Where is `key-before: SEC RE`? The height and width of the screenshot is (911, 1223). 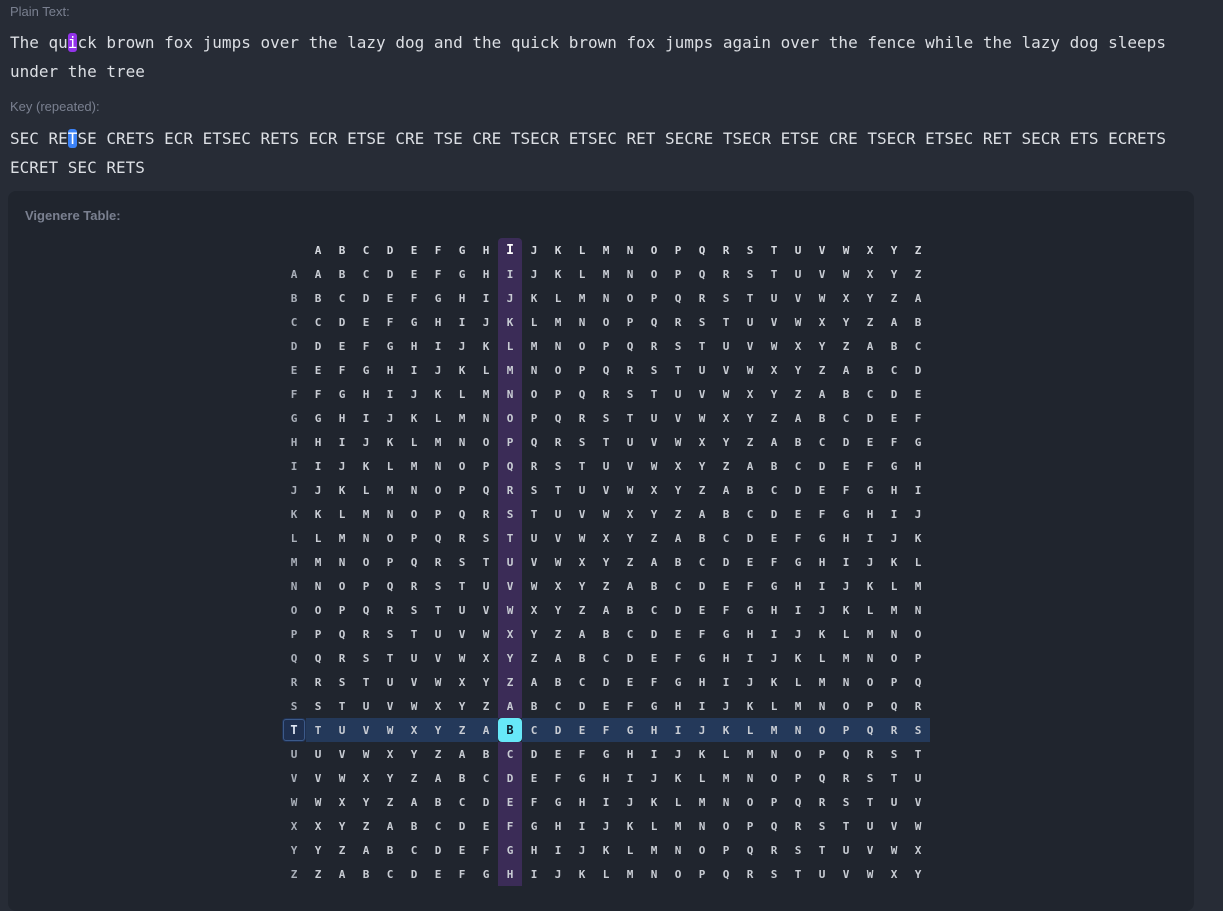
key-before: SEC RE is located at coordinates (39, 138).